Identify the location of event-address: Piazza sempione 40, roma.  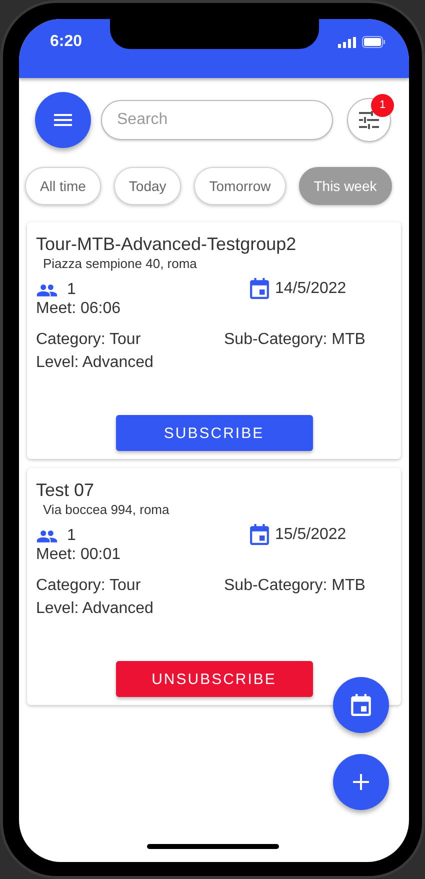
(120, 264).